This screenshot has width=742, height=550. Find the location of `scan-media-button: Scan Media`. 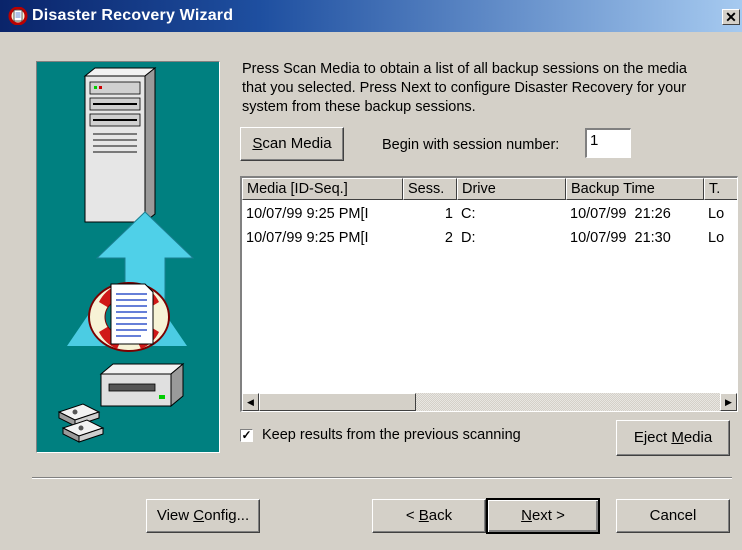

scan-media-button: Scan Media is located at coordinates (292, 144).